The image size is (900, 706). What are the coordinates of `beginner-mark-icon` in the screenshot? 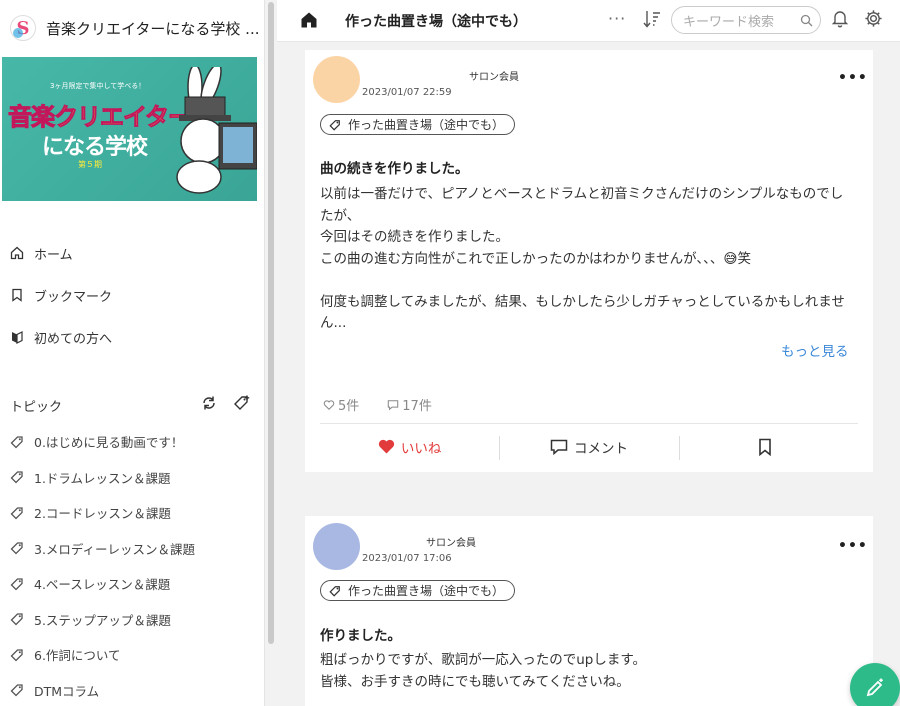 It's located at (17, 337).